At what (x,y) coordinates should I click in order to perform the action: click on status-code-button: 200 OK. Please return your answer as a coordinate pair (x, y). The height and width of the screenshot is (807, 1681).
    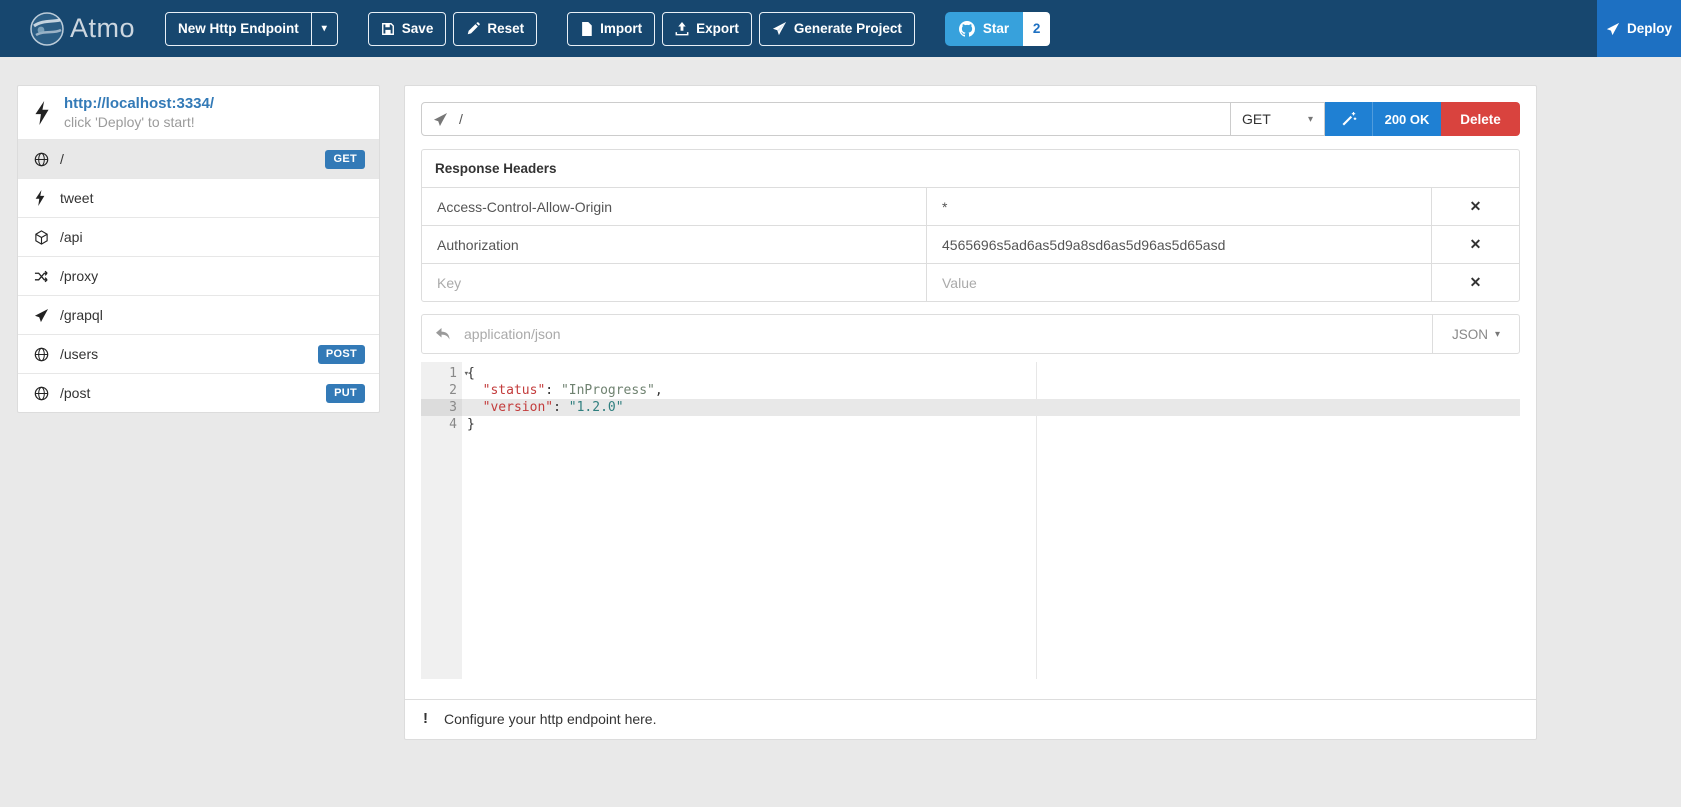
    Looking at the image, I should click on (1406, 119).